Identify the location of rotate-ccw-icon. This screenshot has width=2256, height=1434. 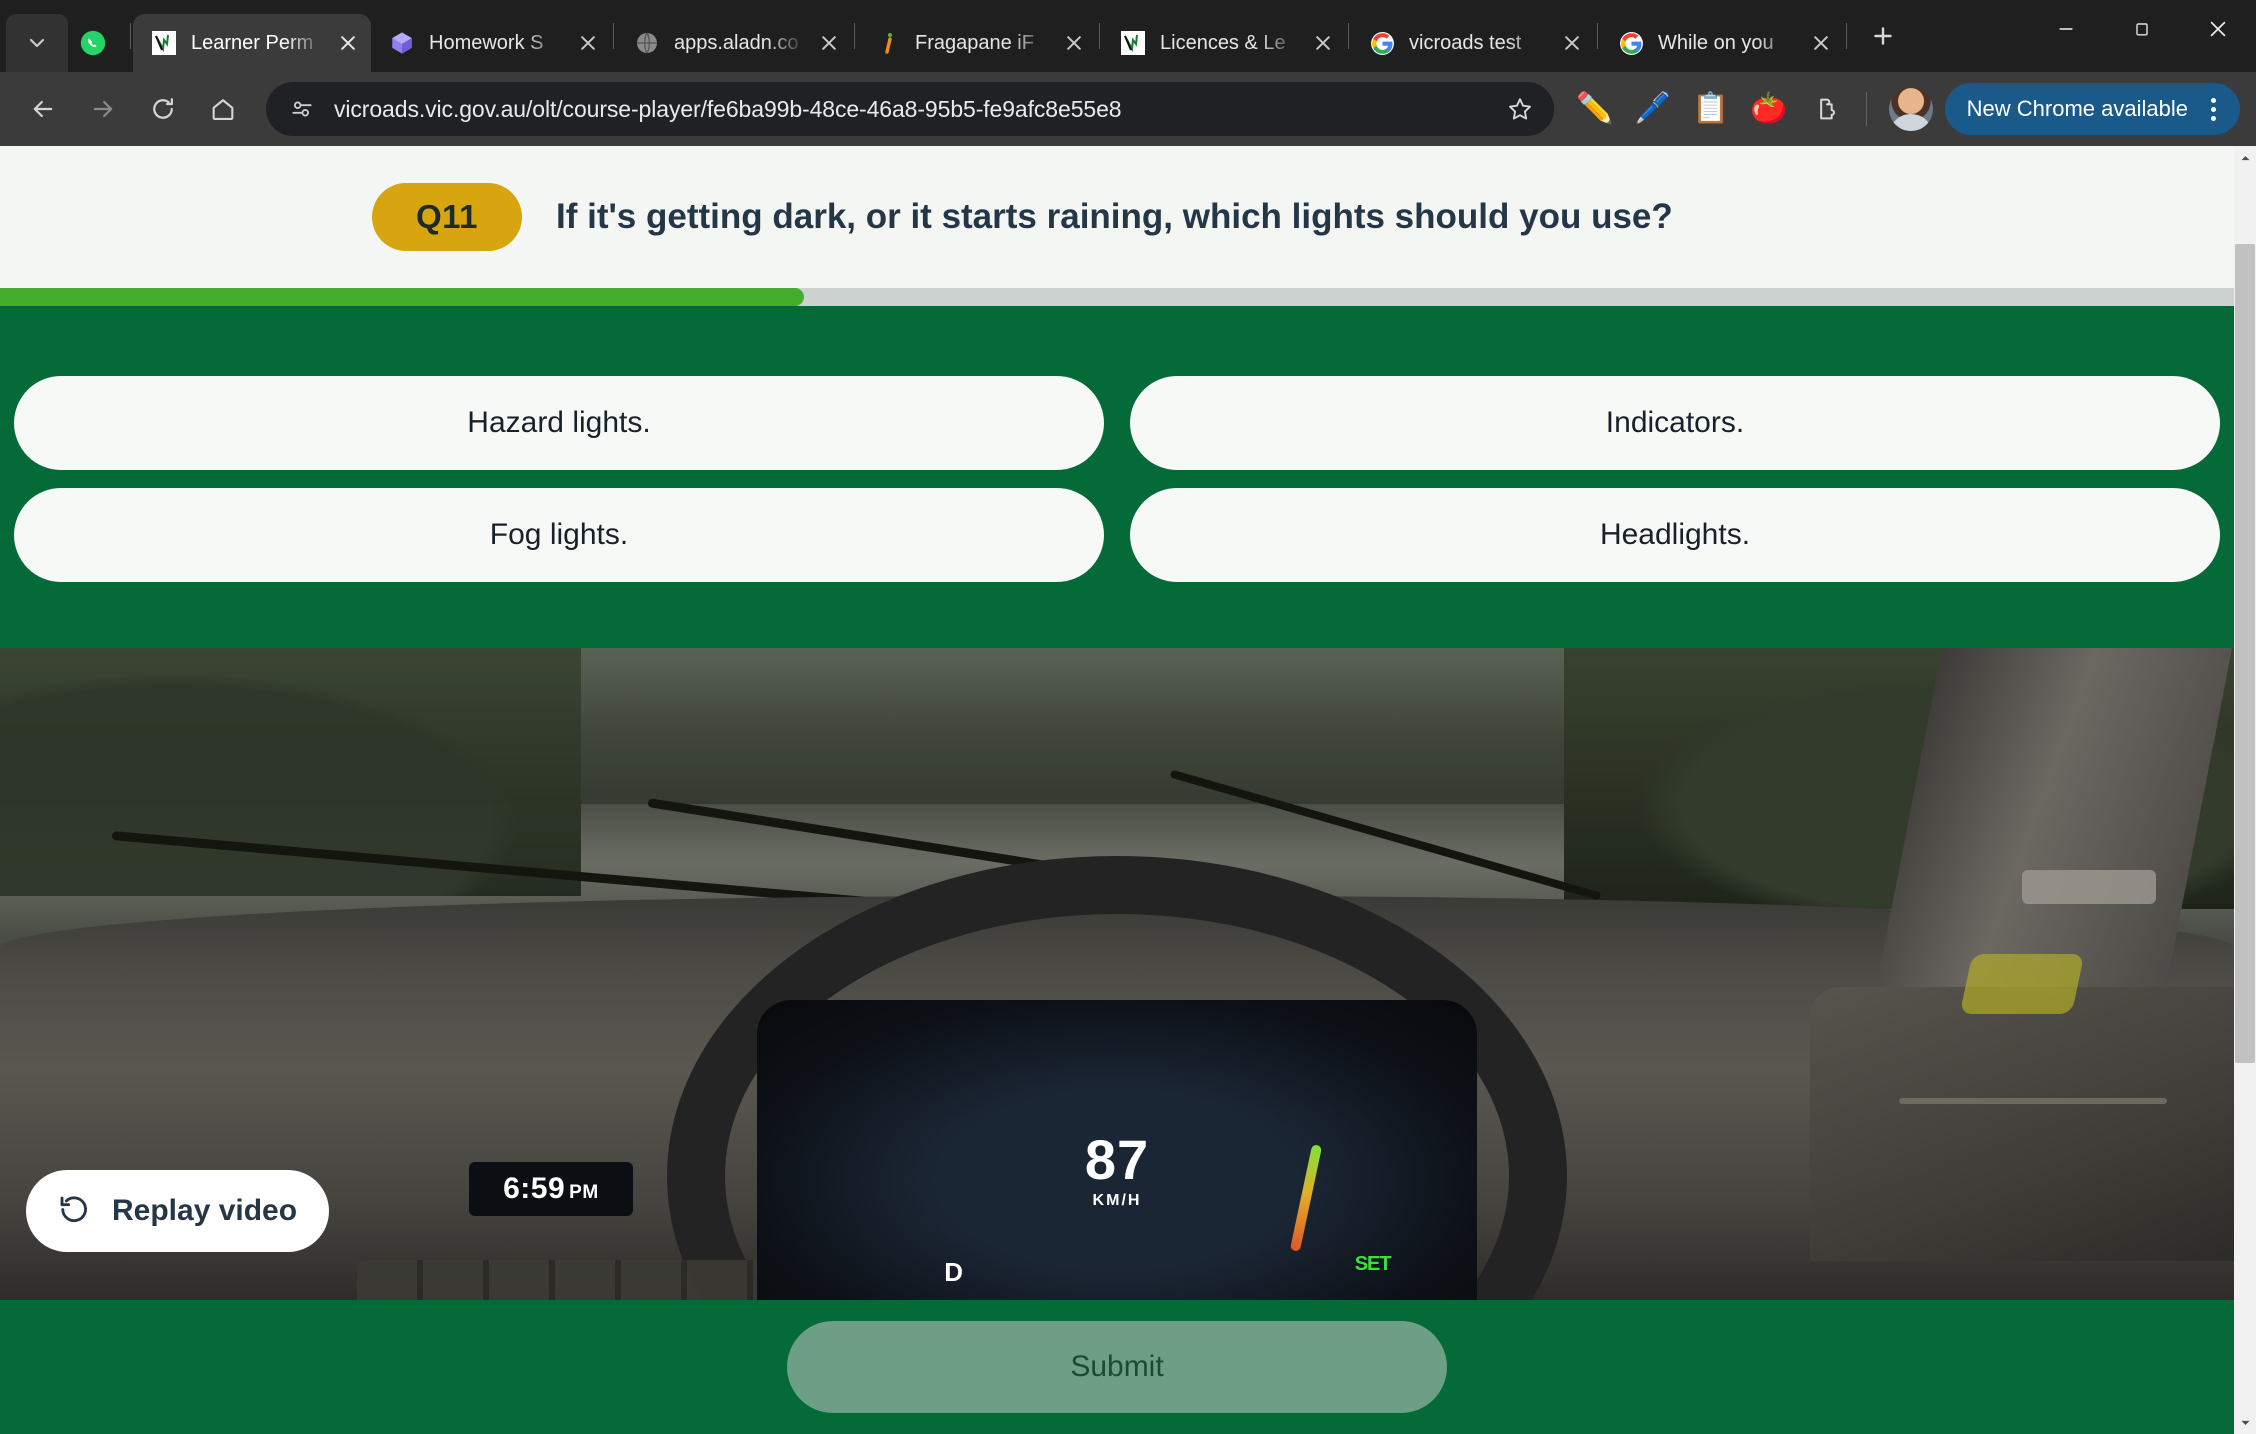
(74, 1211).